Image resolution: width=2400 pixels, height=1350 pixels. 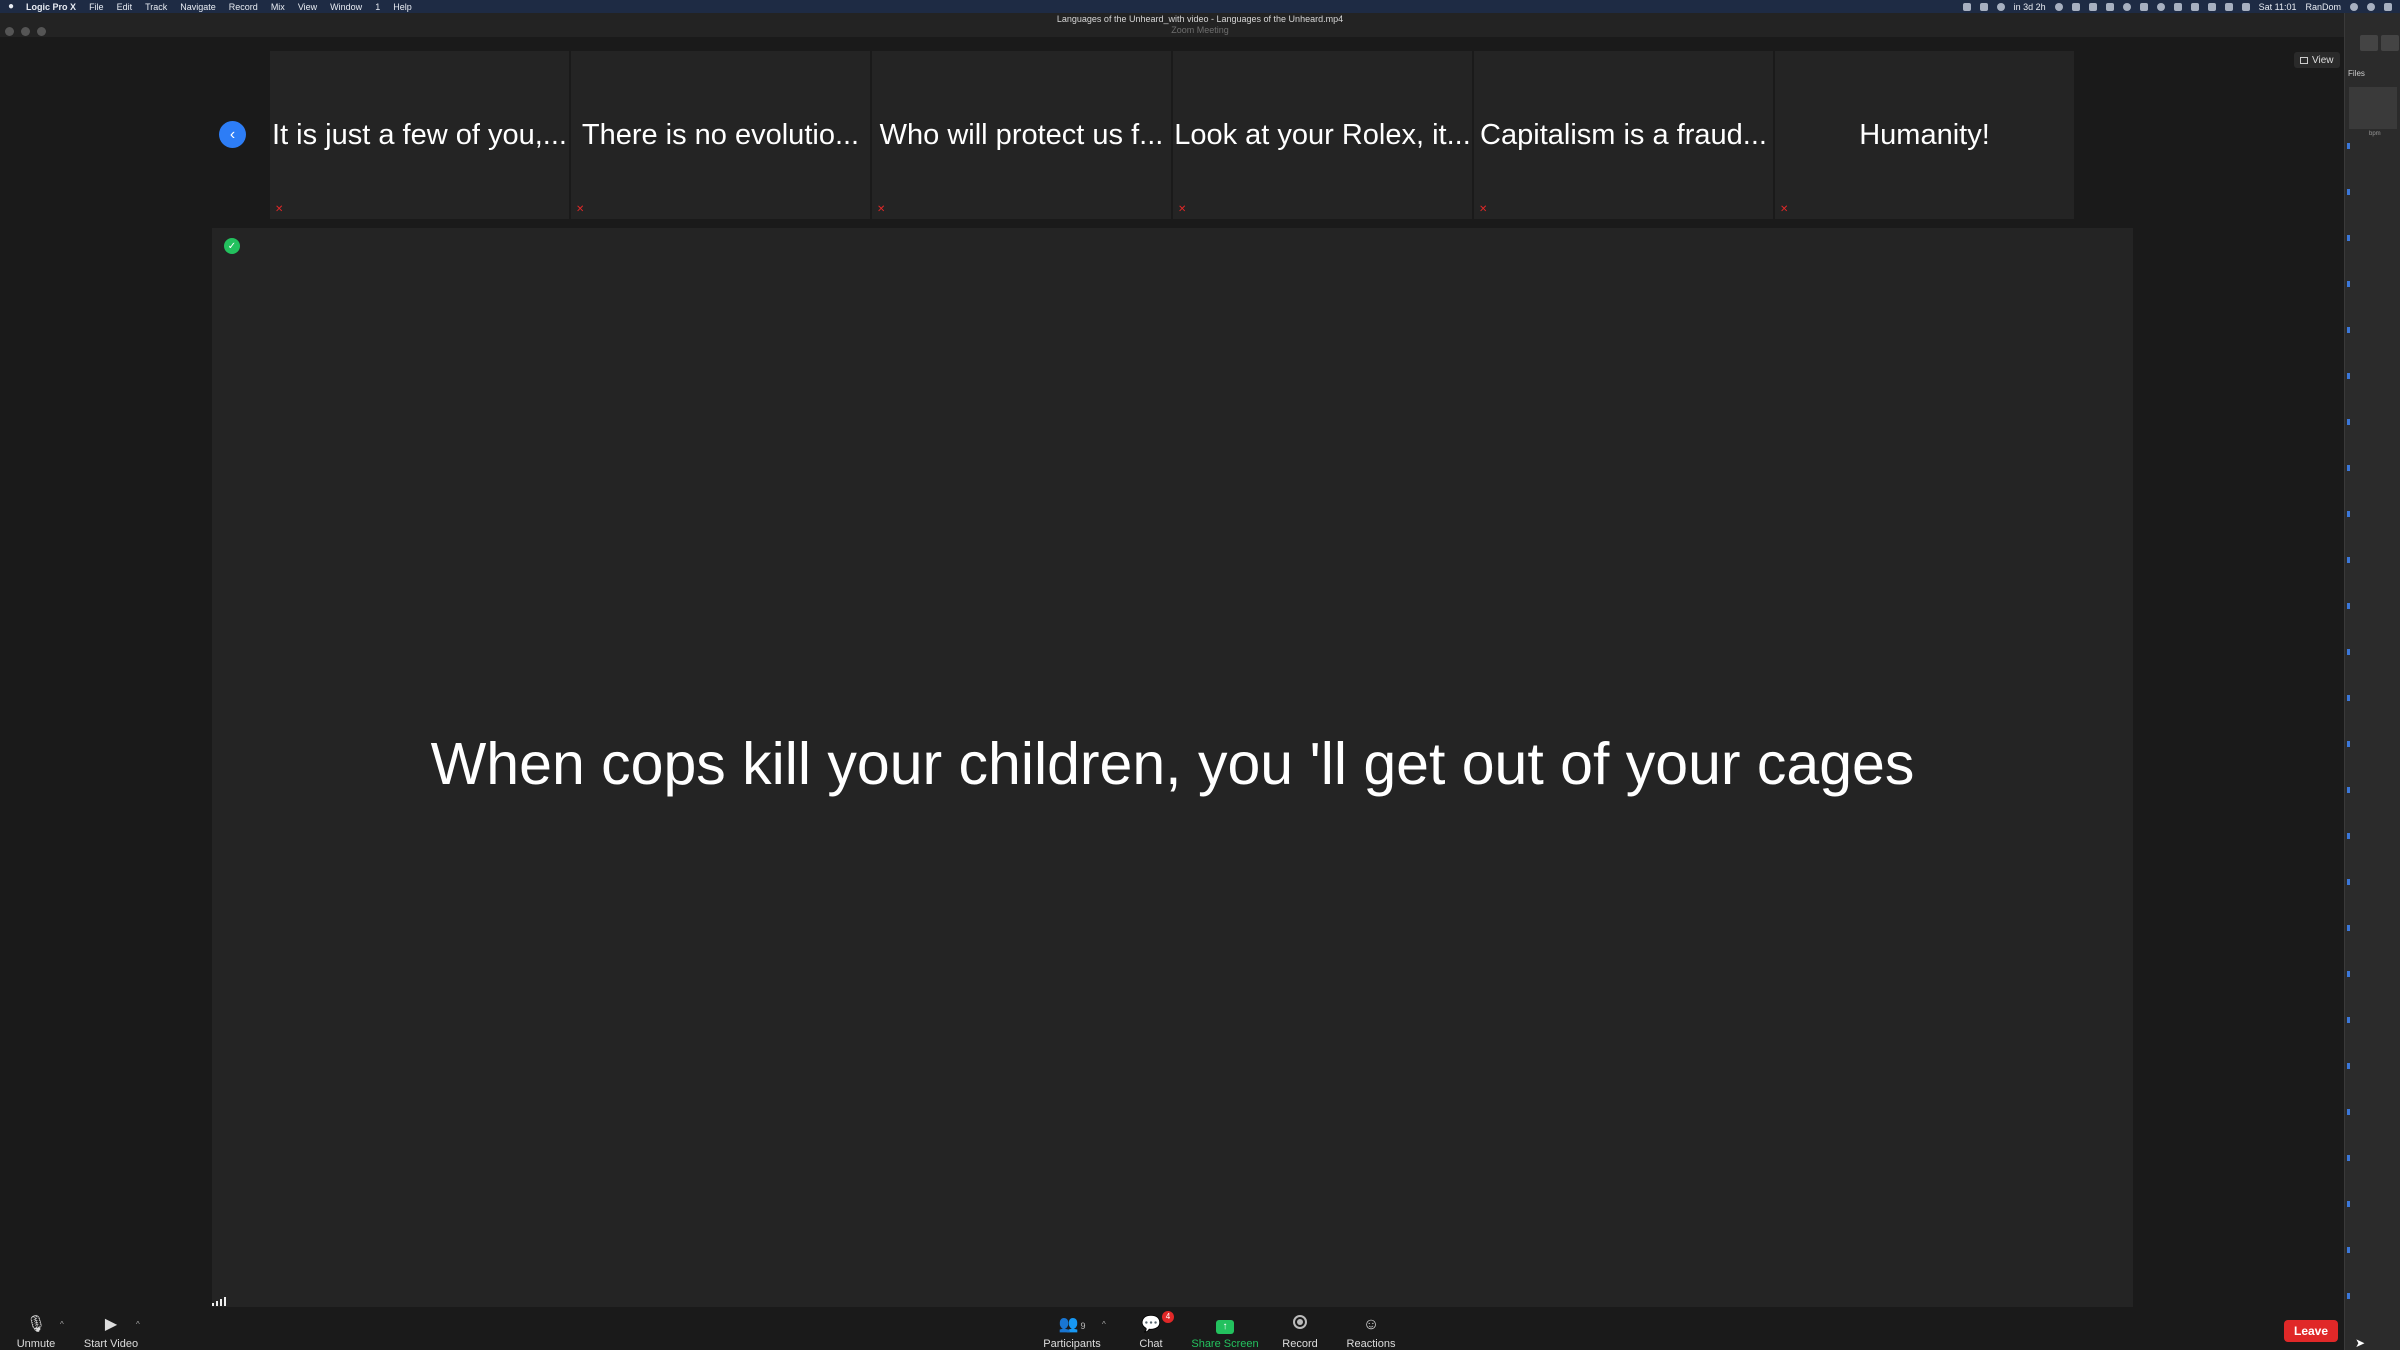 What do you see at coordinates (36, 1344) in the screenshot?
I see `unmute-label: Unmute` at bounding box center [36, 1344].